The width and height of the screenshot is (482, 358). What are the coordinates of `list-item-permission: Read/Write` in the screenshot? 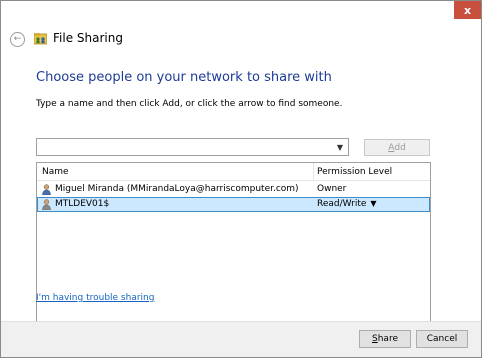 It's located at (342, 204).